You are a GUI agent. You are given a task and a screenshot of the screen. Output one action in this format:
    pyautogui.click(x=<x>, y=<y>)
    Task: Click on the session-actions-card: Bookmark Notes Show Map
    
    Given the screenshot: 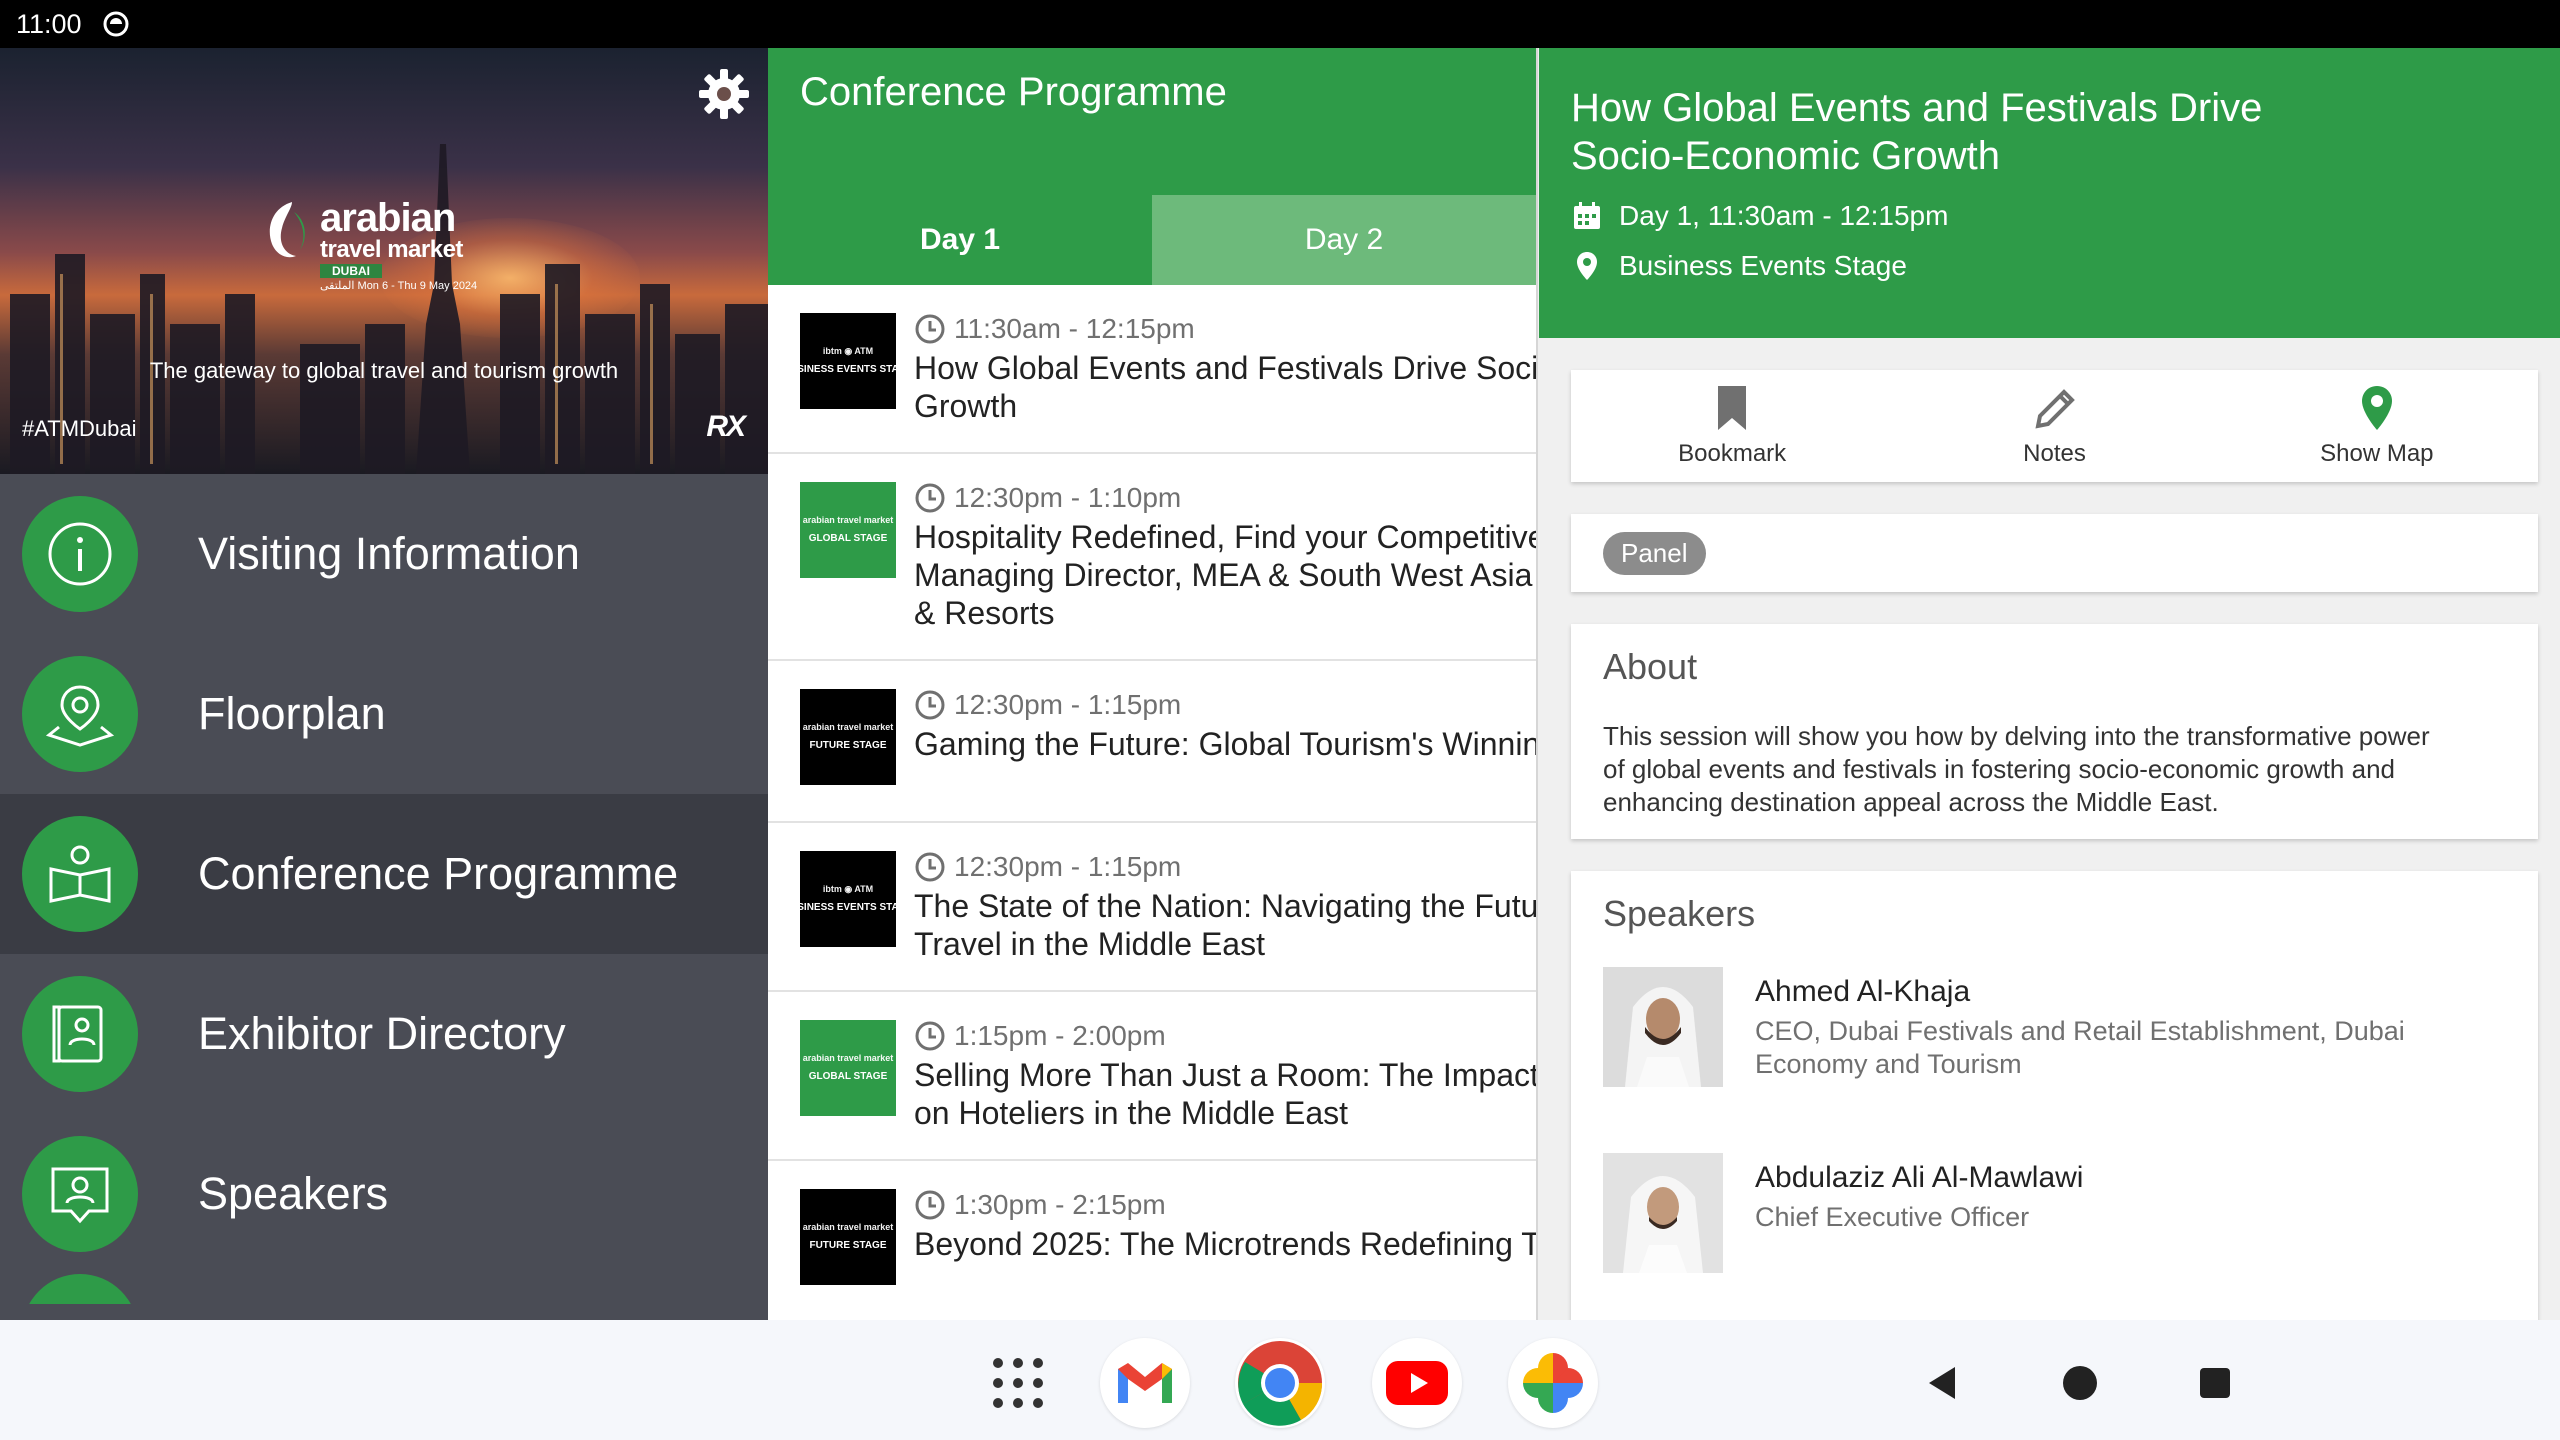 What is the action you would take?
    pyautogui.click(x=2054, y=426)
    